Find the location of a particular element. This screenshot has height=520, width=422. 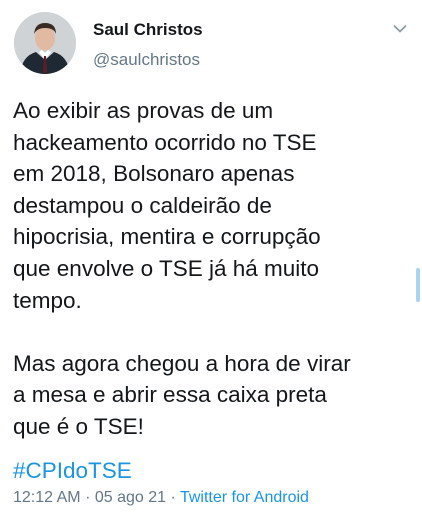

user-handle: @saulchristos is located at coordinates (146, 60).